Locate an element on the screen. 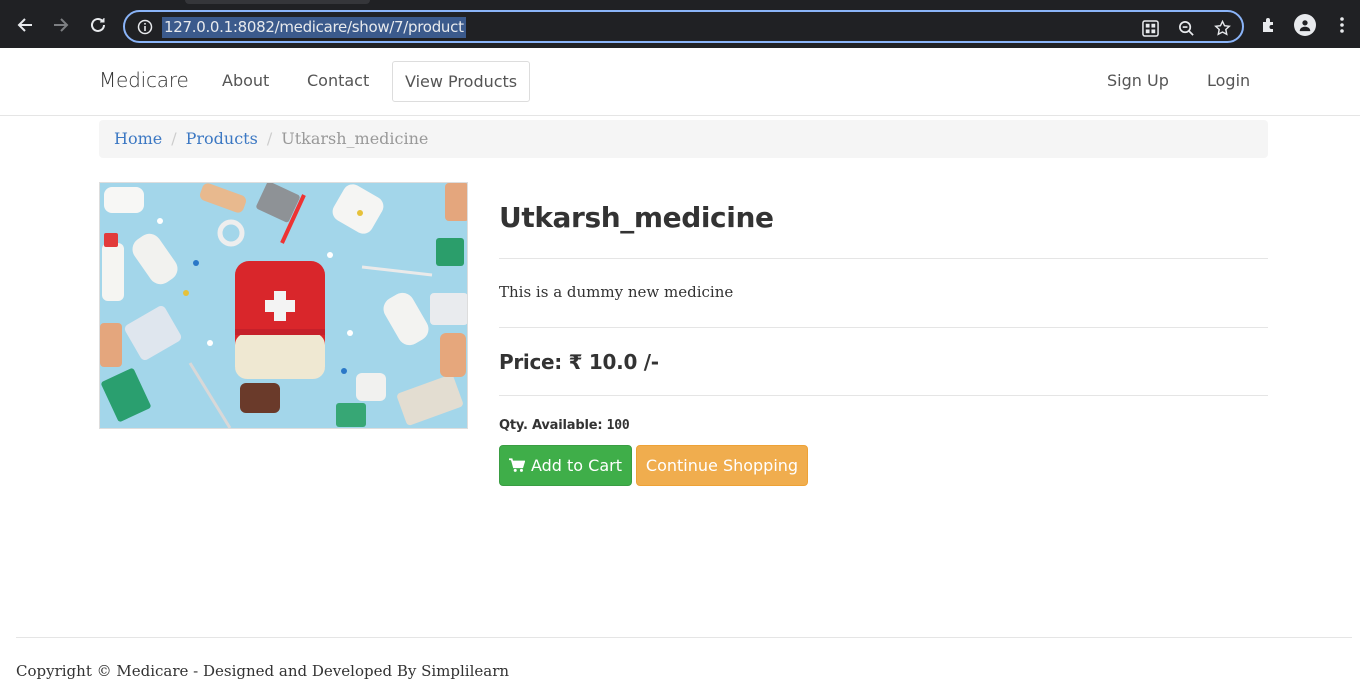  nav-about: About is located at coordinates (245, 80).